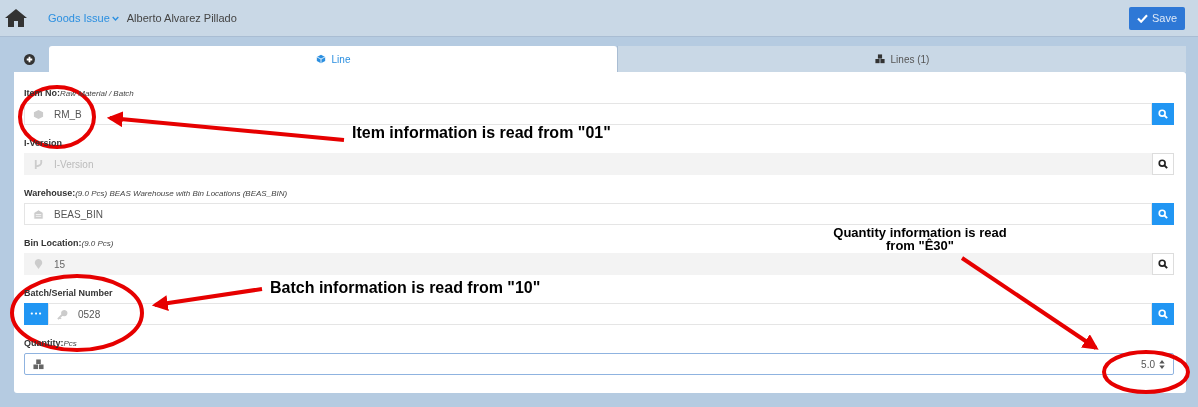  Describe the element at coordinates (588, 114) in the screenshot. I see `input-field: RM_B` at that location.